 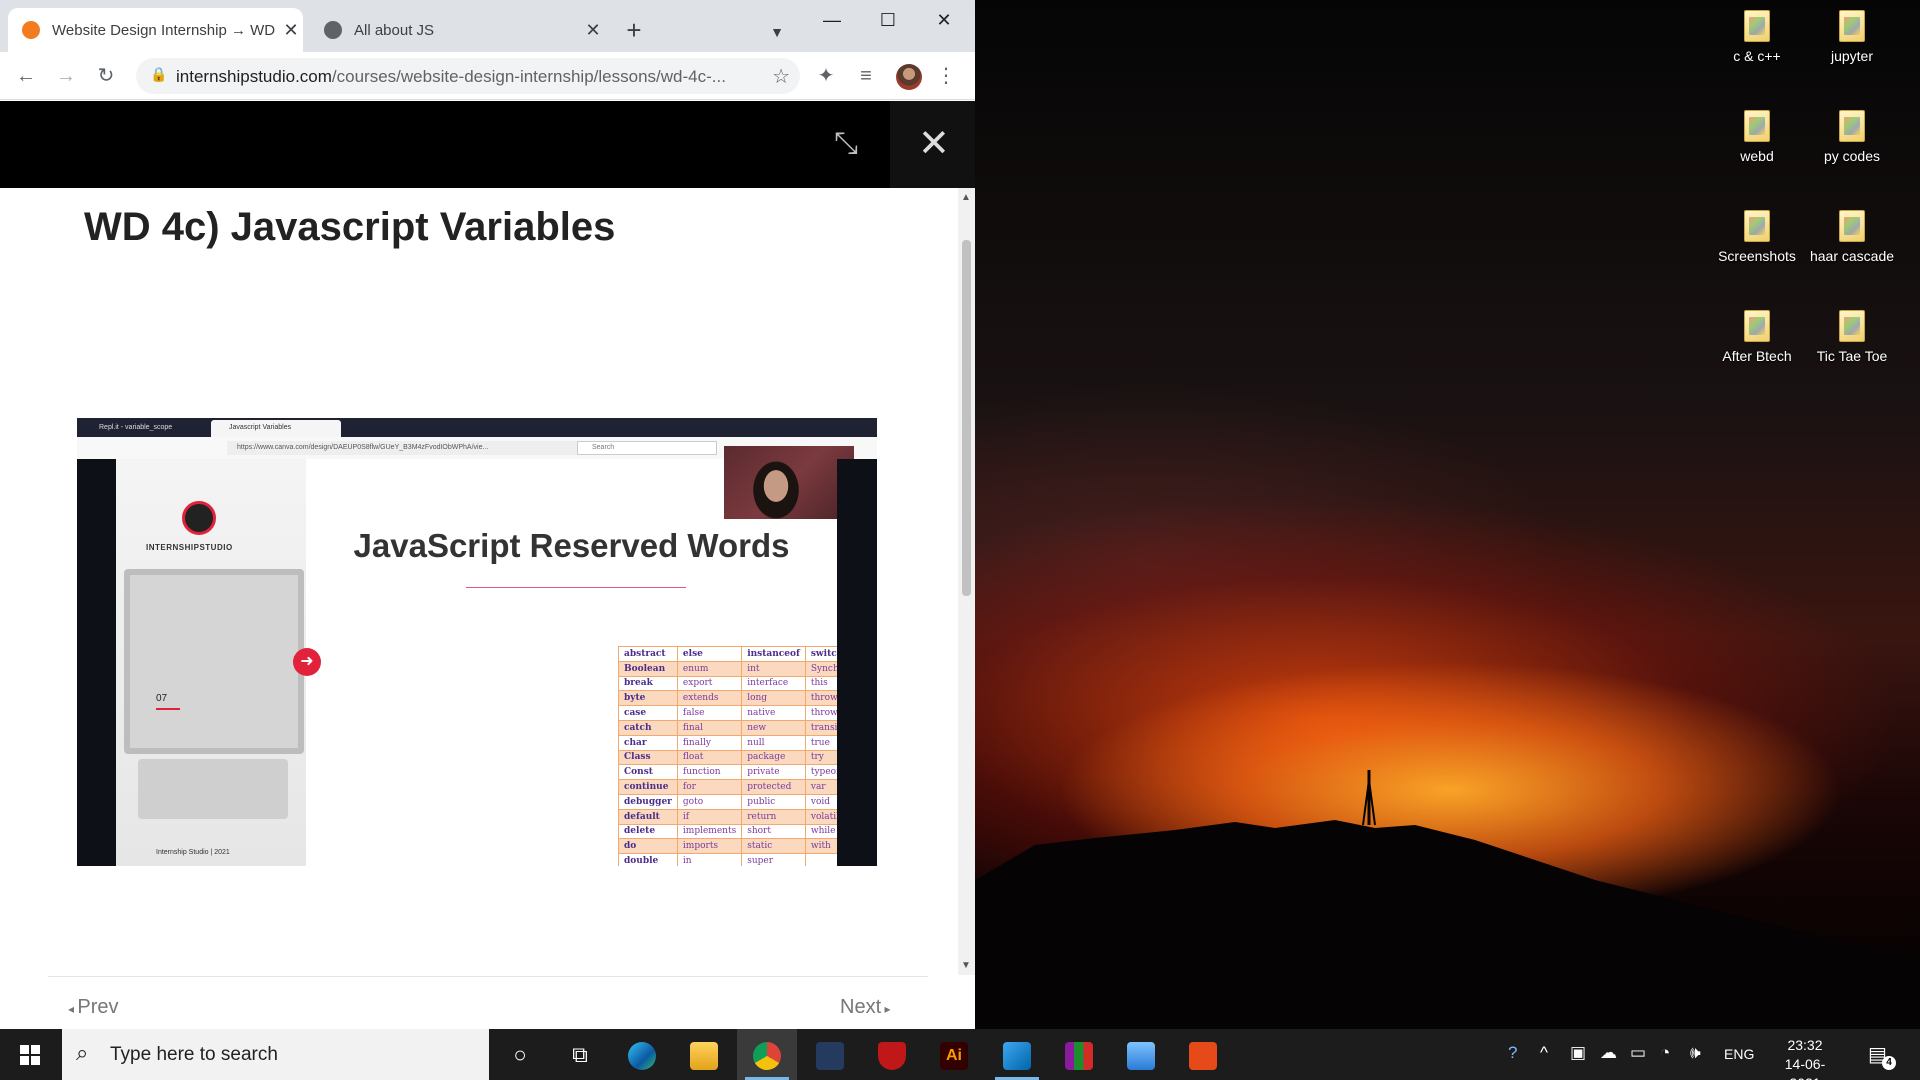 I want to click on reserved-word-cell: abstract, so click(x=648, y=654).